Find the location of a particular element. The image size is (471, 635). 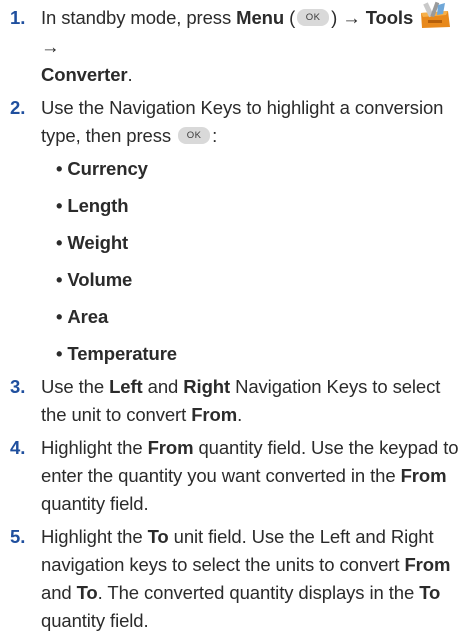

list-item: • Area is located at coordinates (260, 317).